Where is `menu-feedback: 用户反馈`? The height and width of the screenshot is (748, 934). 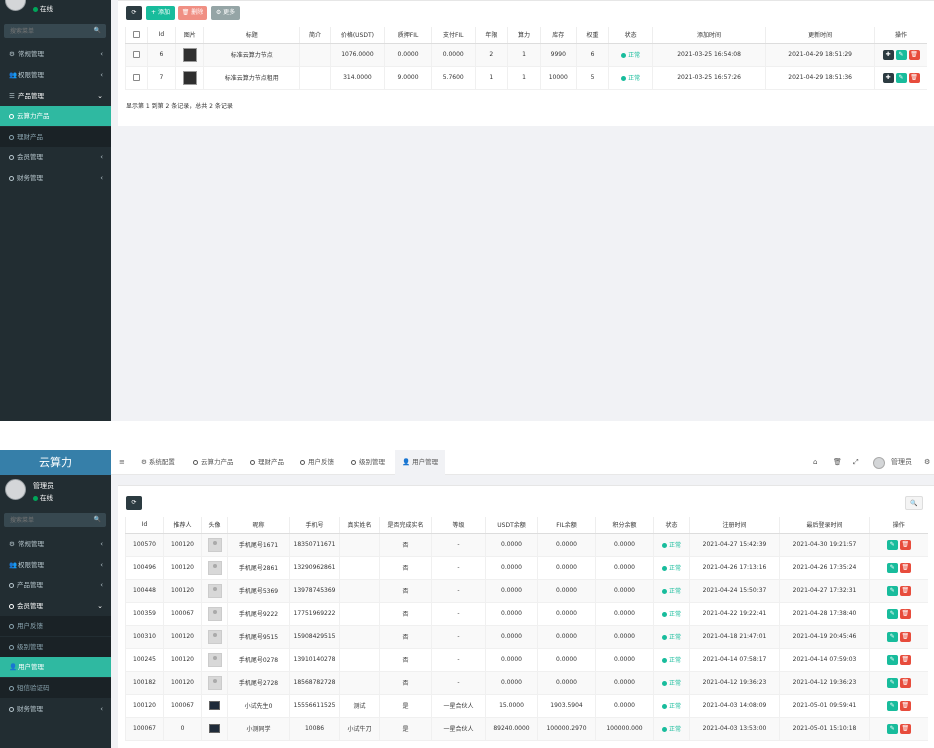
menu-feedback: 用户反馈 is located at coordinates (55, 626).